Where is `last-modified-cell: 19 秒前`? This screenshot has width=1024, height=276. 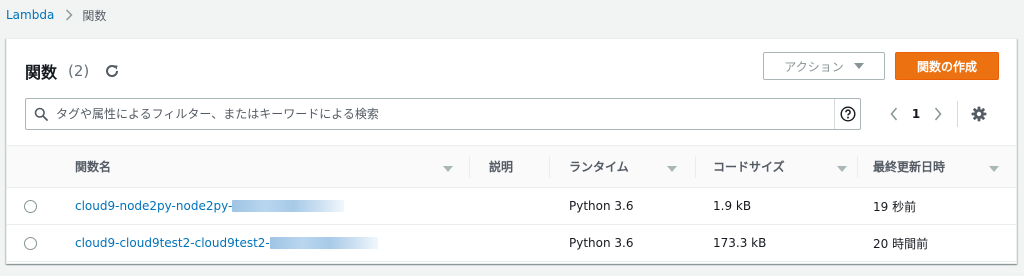 last-modified-cell: 19 秒前 is located at coordinates (895, 206).